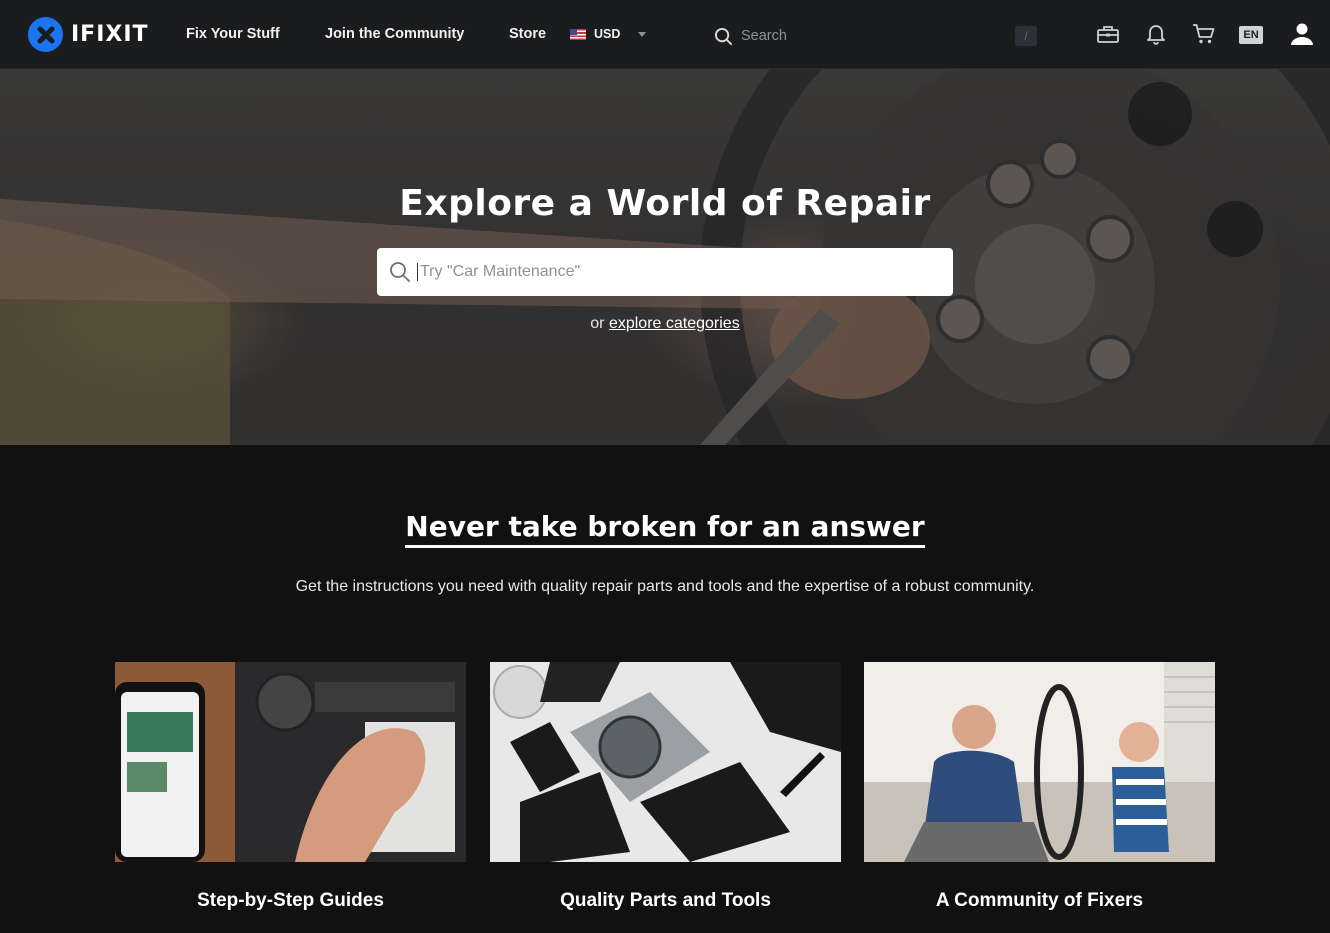 The height and width of the screenshot is (933, 1330). I want to click on logo-text: IFIXIT, so click(110, 34).